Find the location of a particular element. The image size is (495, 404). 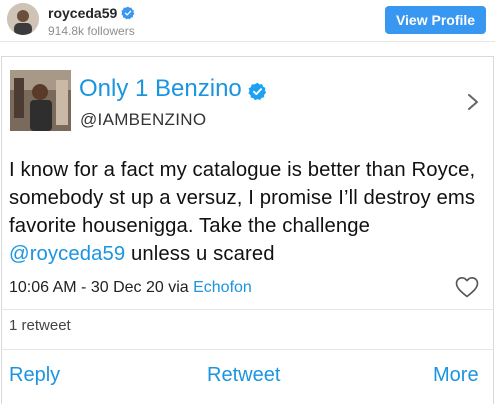

view-profile-button: View Profile is located at coordinates (435, 20).